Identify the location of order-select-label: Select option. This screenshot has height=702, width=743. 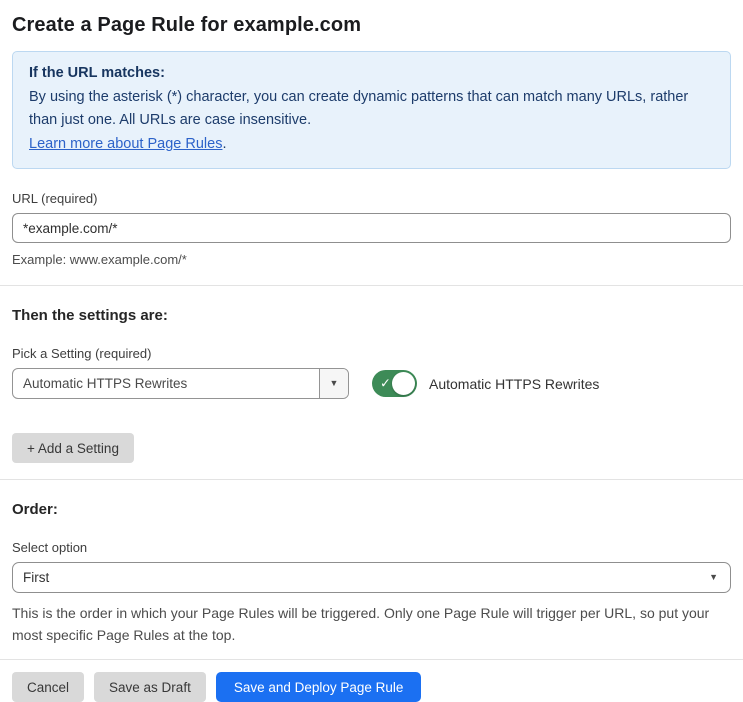
(50, 547).